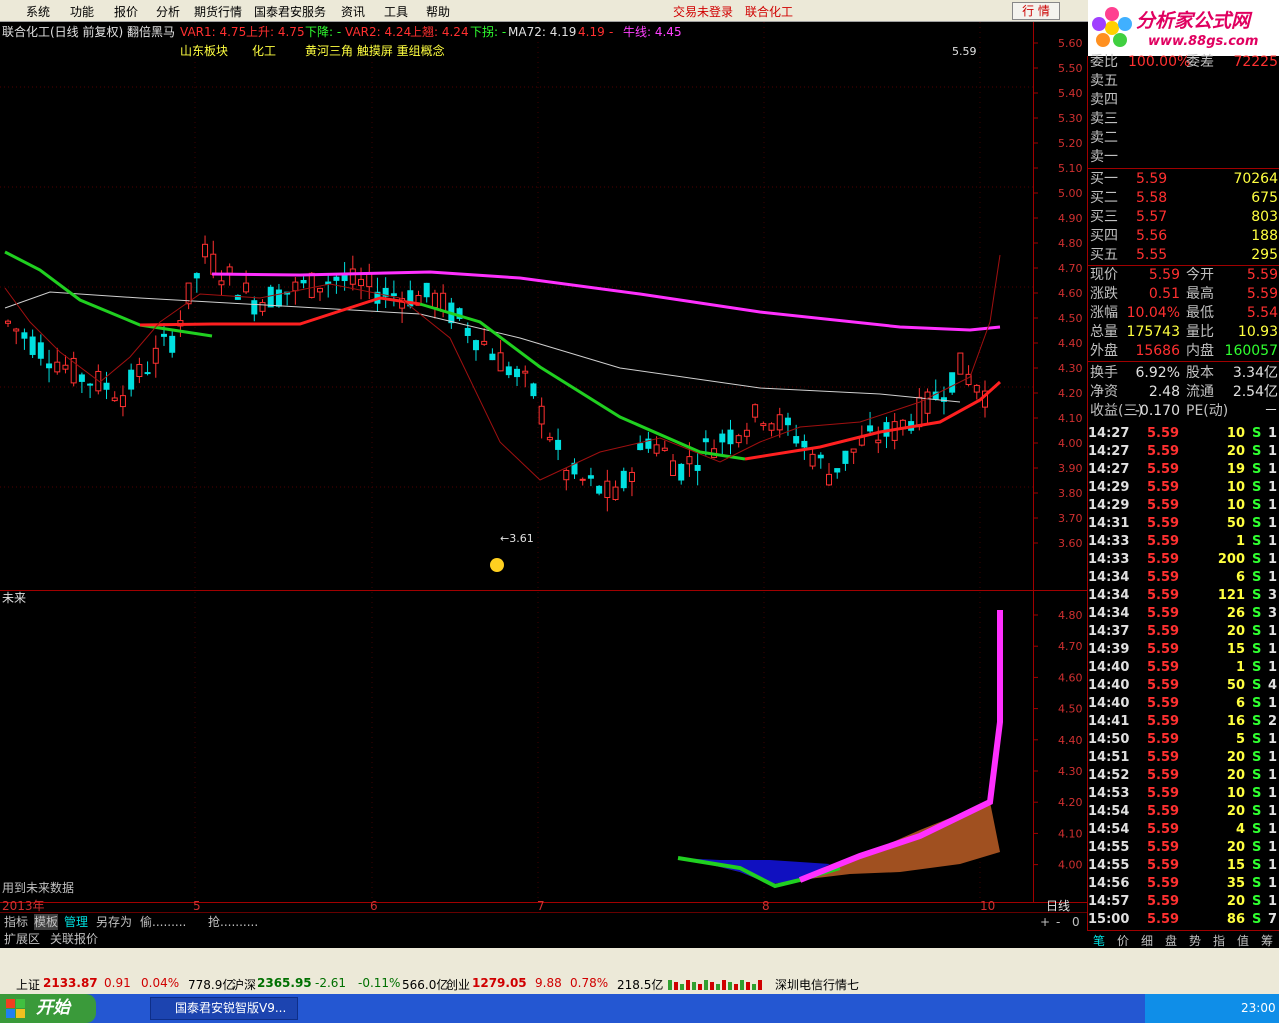 The height and width of the screenshot is (1023, 1279). What do you see at coordinates (1183, 830) in the screenshot?
I see `tick-row: 14:54 5.59 4 S 1` at bounding box center [1183, 830].